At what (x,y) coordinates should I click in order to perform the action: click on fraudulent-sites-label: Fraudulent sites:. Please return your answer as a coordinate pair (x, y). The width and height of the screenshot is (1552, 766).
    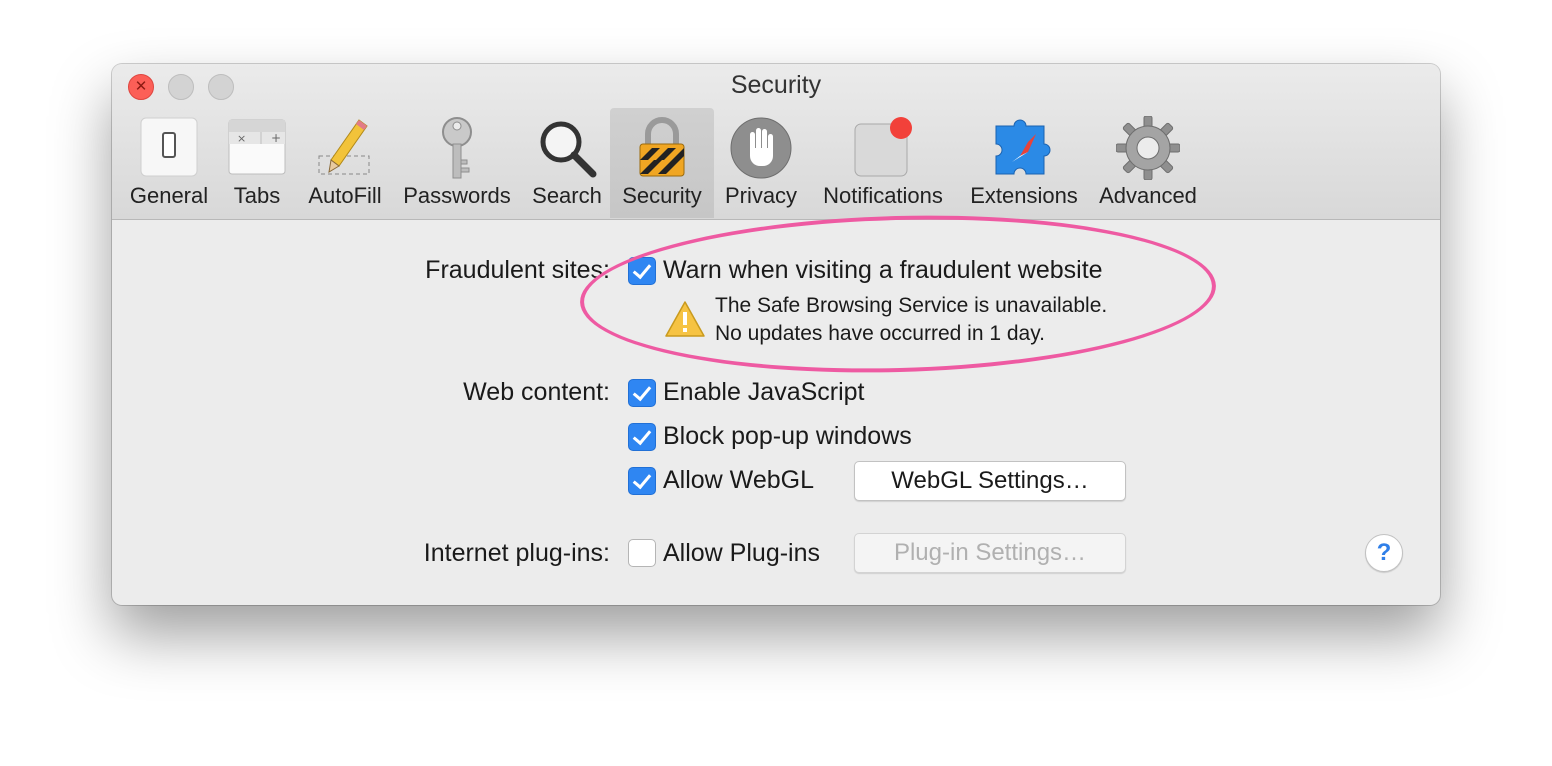
    Looking at the image, I should click on (517, 270).